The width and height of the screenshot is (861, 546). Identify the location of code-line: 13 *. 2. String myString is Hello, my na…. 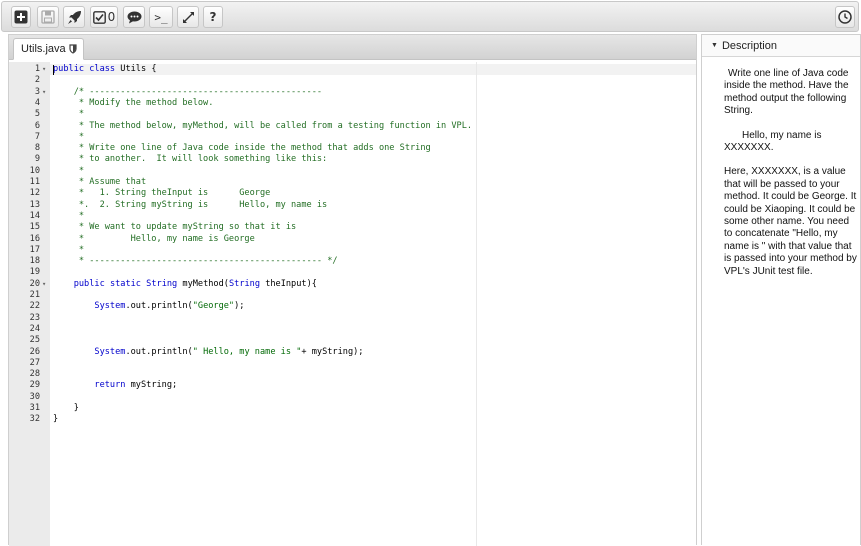
(352, 205).